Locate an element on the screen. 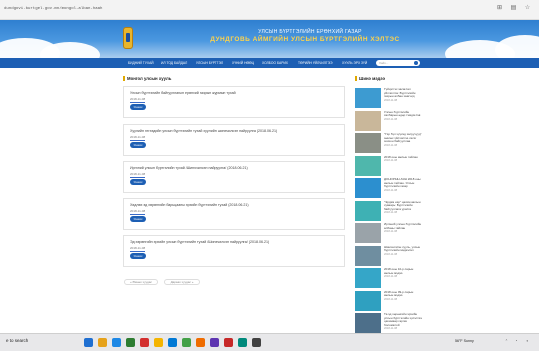 The image size is (539, 351). news-title: 2018 оны ажлын тайлан 2018-11-08 is located at coordinates (403, 159).